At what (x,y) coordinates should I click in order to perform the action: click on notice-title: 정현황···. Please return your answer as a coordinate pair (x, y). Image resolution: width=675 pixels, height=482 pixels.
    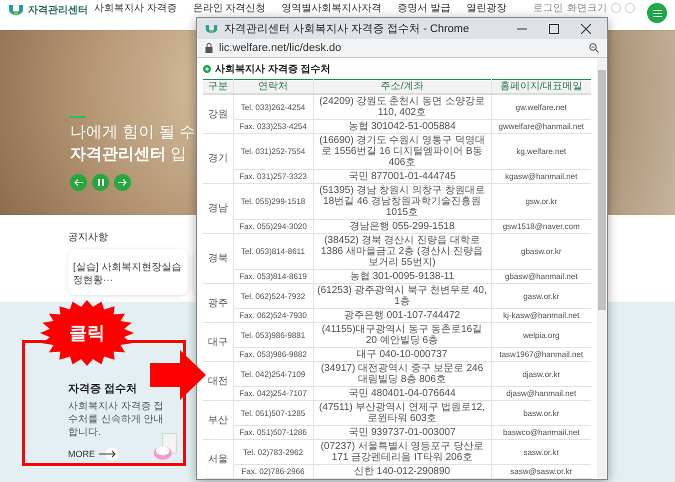
    Looking at the image, I should click on (93, 280).